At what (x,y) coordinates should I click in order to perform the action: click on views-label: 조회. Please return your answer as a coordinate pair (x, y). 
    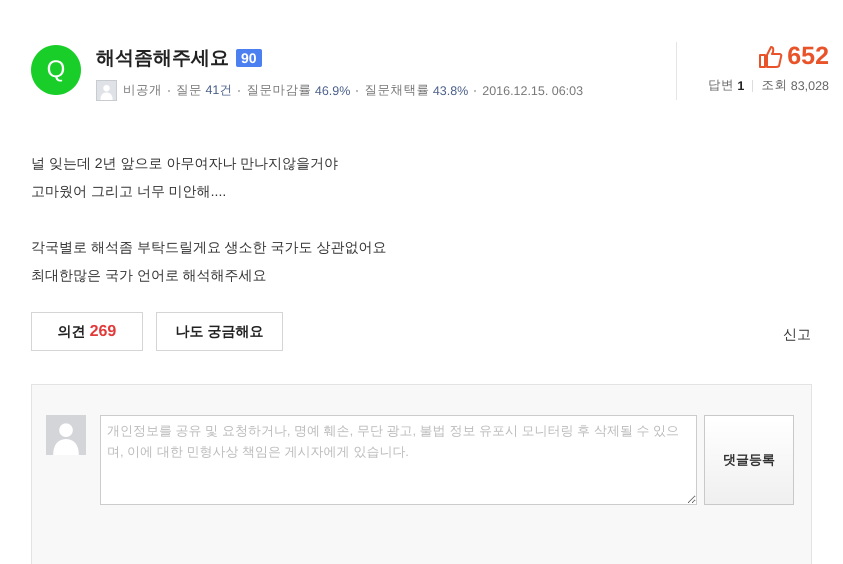
    Looking at the image, I should click on (774, 85).